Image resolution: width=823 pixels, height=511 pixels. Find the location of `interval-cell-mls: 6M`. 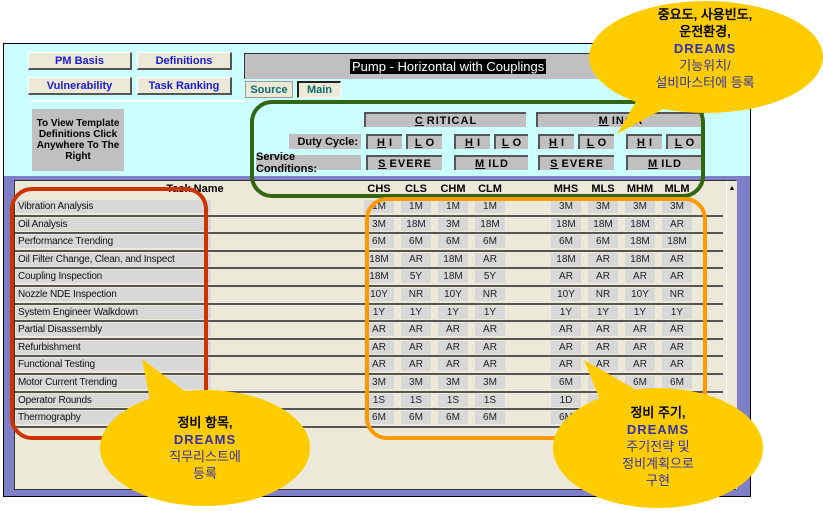

interval-cell-mls: 6M is located at coordinates (603, 242).